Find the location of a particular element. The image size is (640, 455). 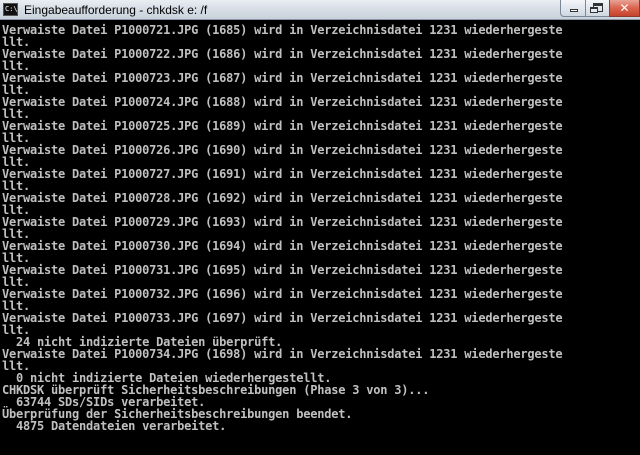

restore-button is located at coordinates (597, 8).